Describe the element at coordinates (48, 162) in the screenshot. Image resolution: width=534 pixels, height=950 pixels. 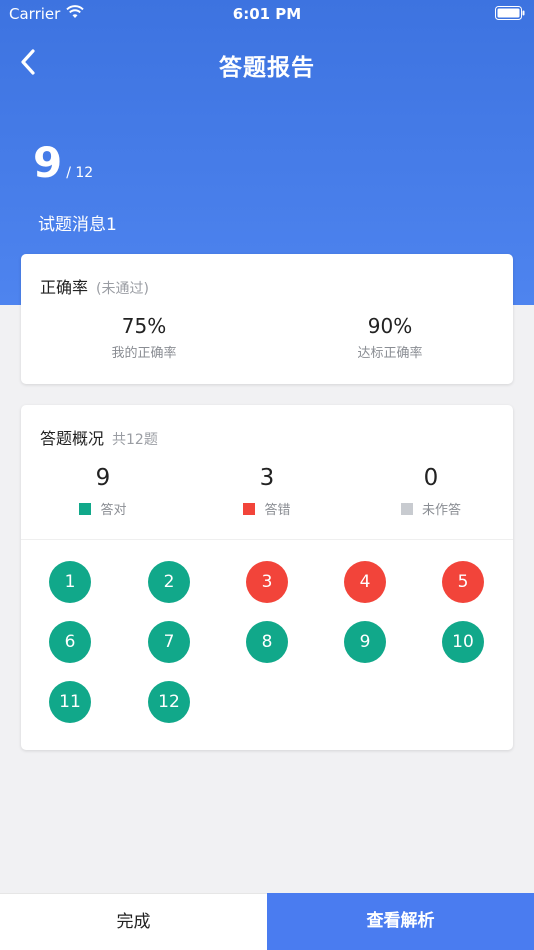
I see `score-correct: 9` at that location.